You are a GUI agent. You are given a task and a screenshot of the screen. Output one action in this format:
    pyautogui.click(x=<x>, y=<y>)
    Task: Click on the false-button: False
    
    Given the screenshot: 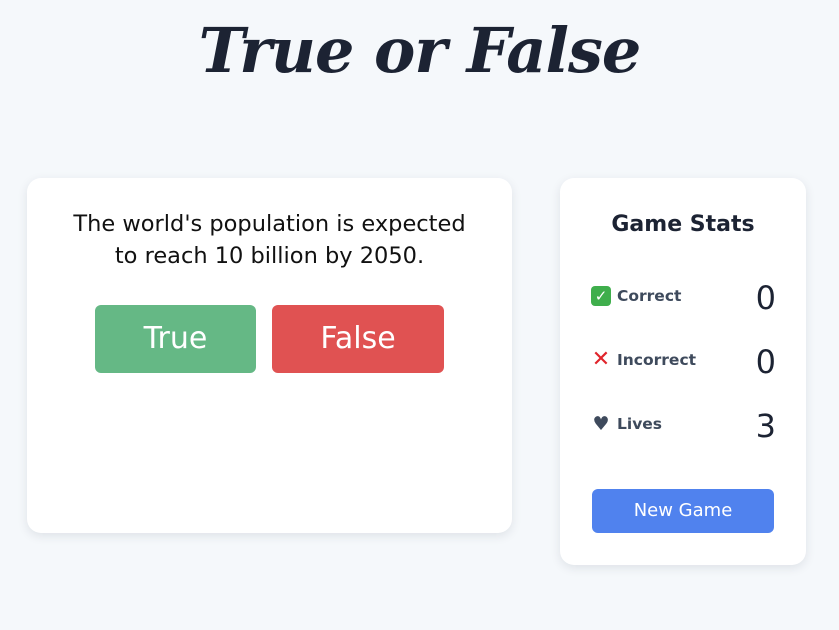 What is the action you would take?
    pyautogui.click(x=358, y=339)
    